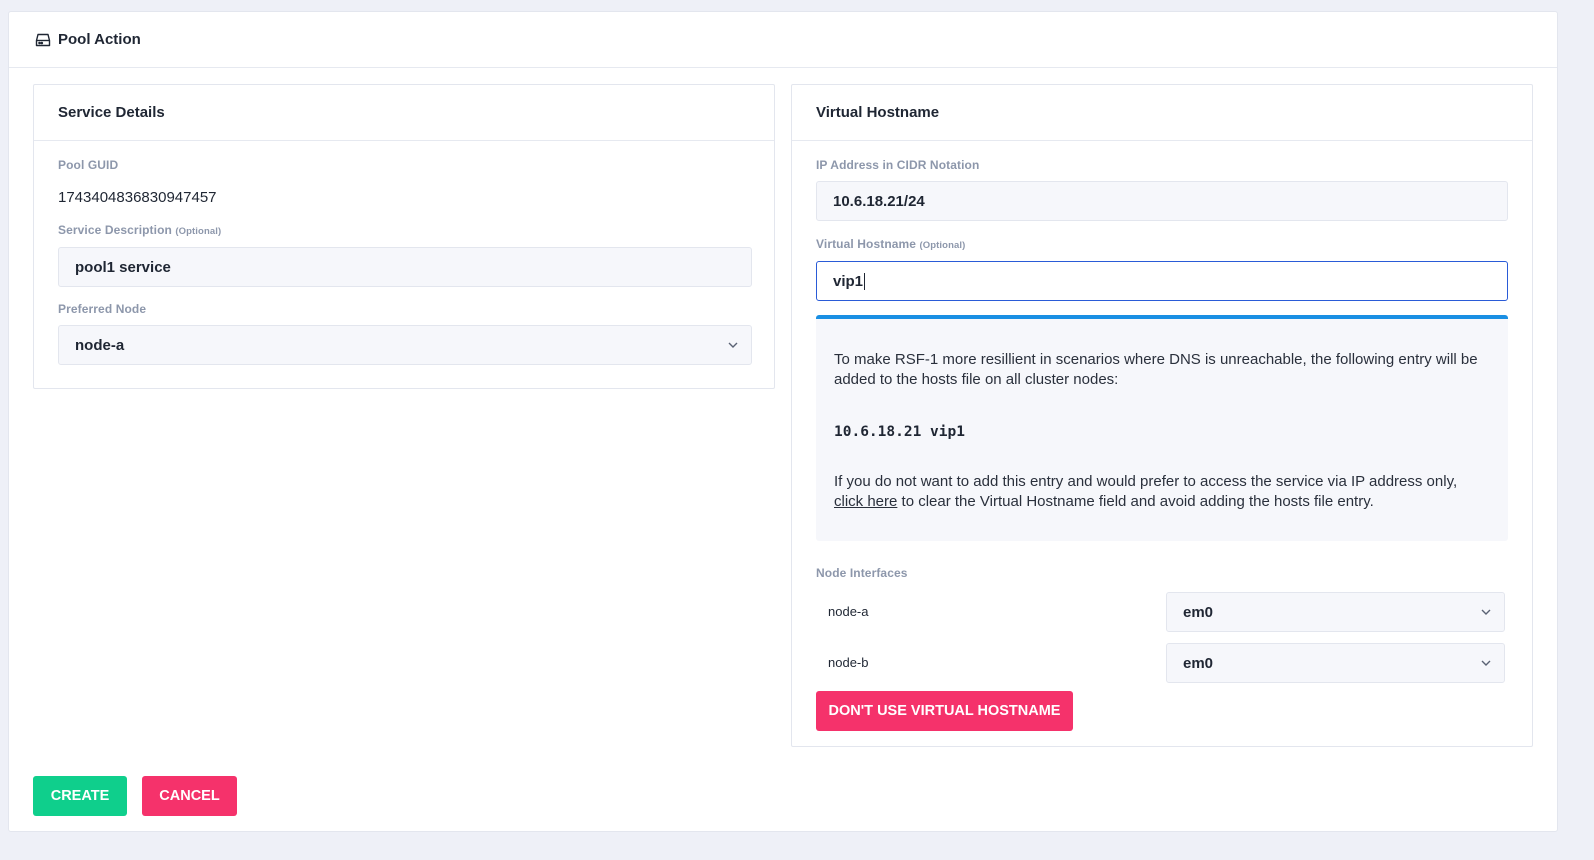 This screenshot has height=860, width=1594. What do you see at coordinates (80, 796) in the screenshot?
I see `create-button: CREATE` at bounding box center [80, 796].